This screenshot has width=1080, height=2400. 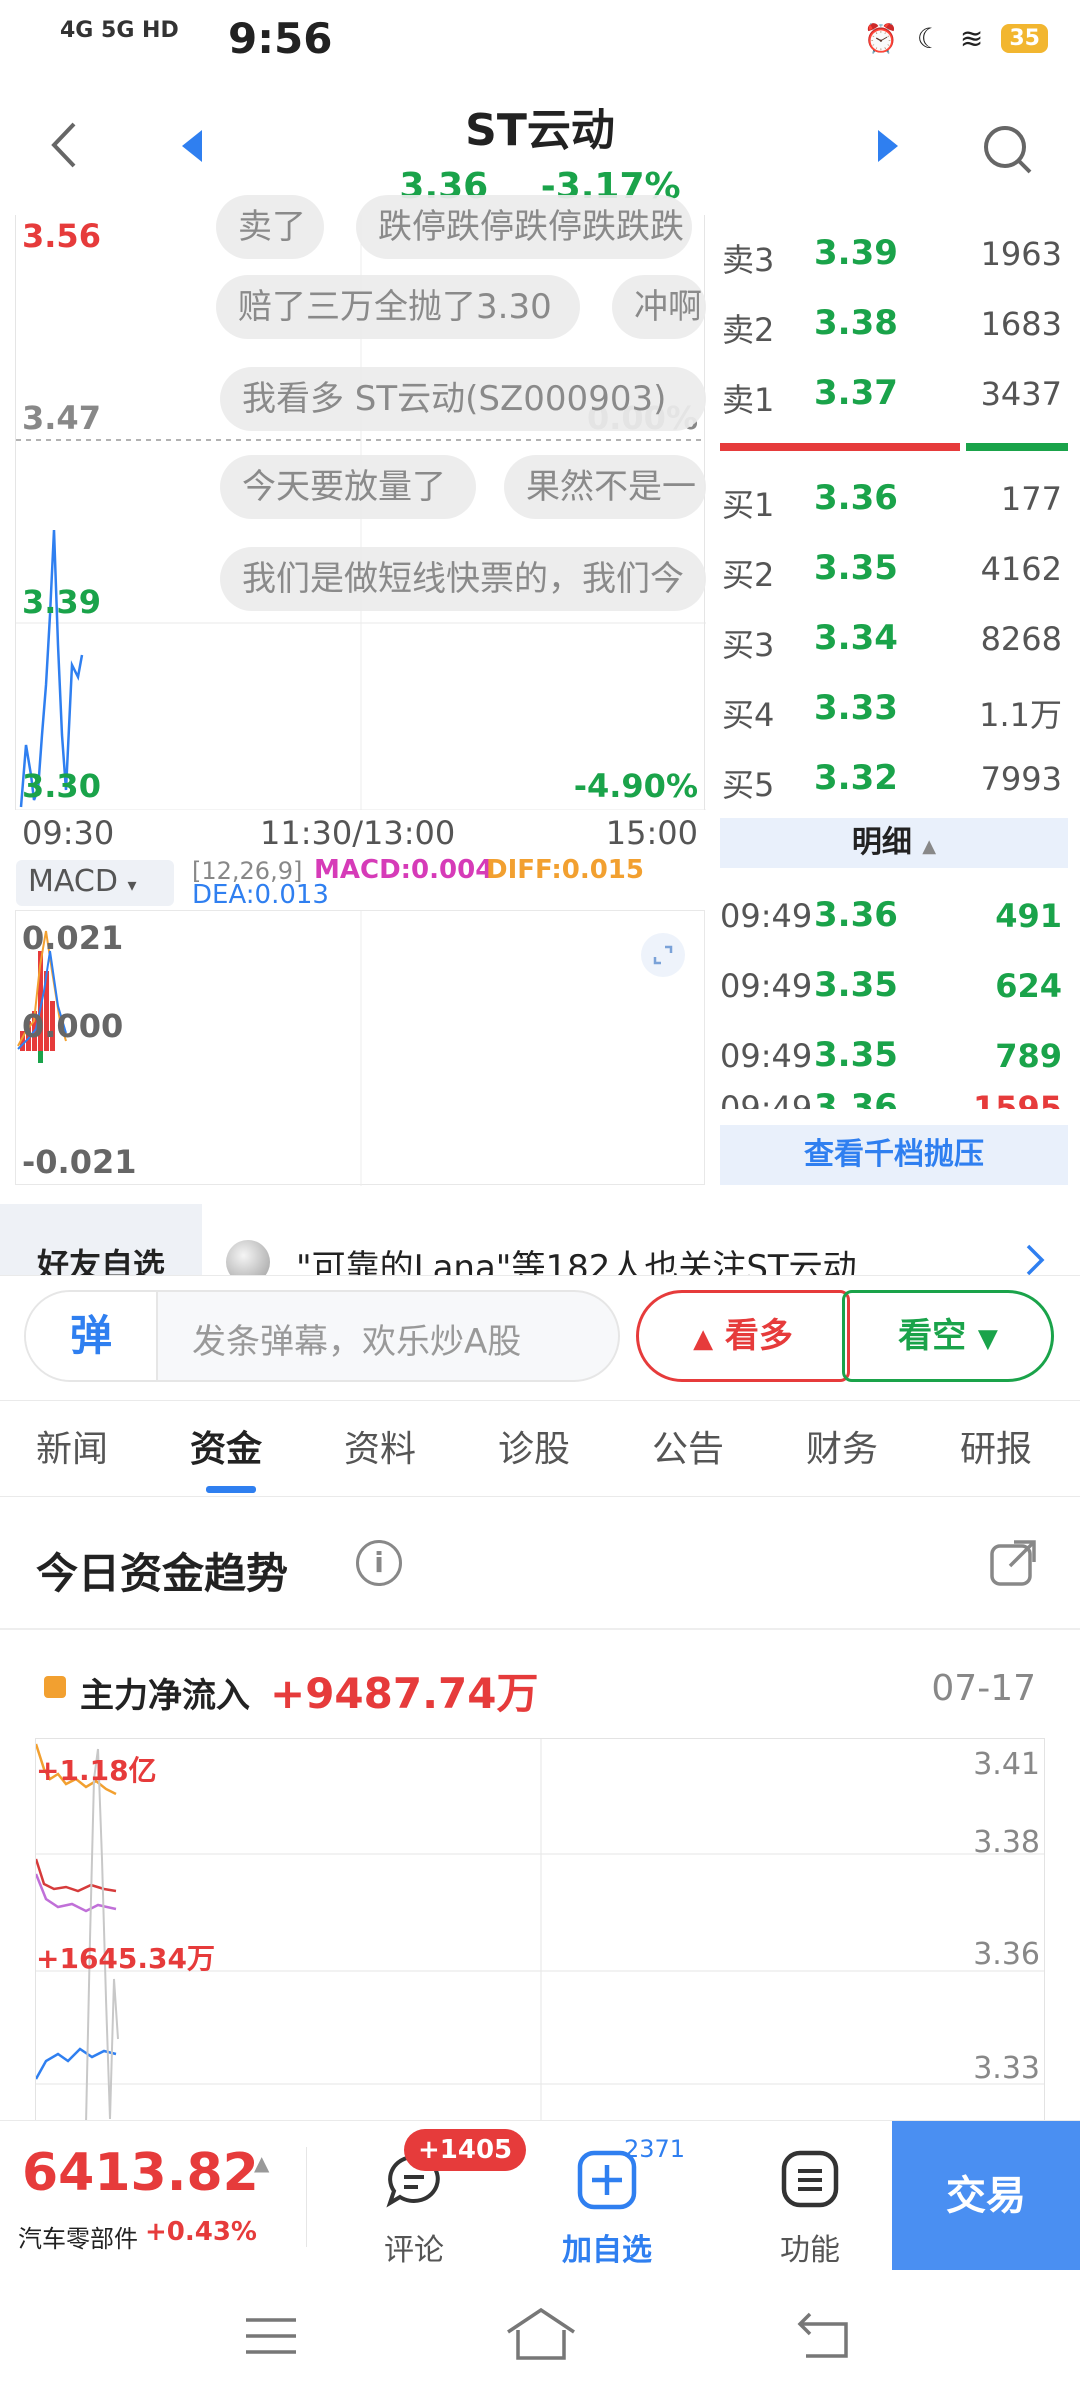 I want to click on watchlist-count: 2371, so click(x=655, y=2149).